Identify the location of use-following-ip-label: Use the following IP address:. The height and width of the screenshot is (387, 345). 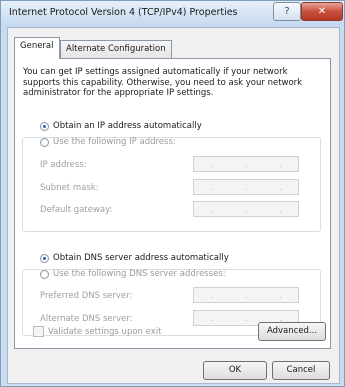
(114, 142).